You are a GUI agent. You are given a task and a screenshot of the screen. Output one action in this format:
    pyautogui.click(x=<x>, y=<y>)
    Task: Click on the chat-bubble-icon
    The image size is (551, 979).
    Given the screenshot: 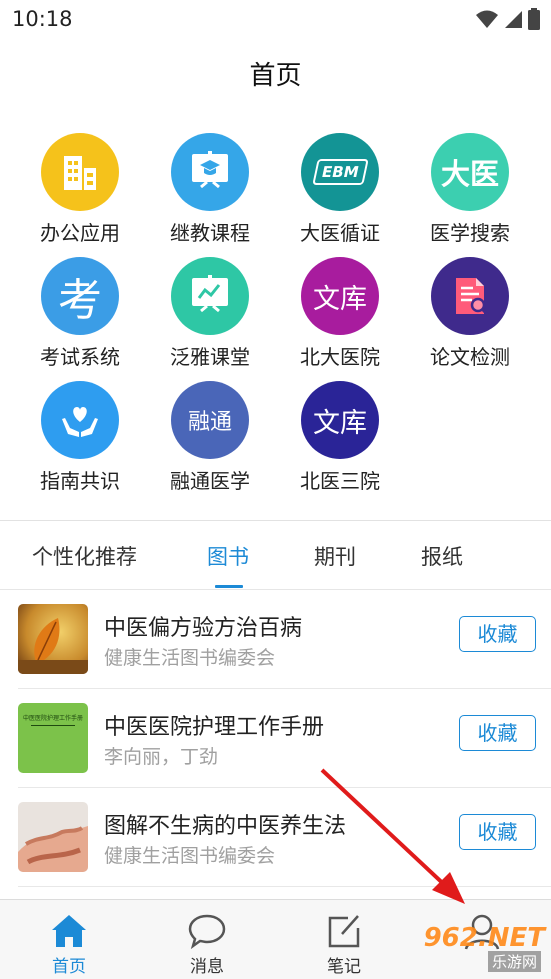 What is the action you would take?
    pyautogui.click(x=207, y=932)
    